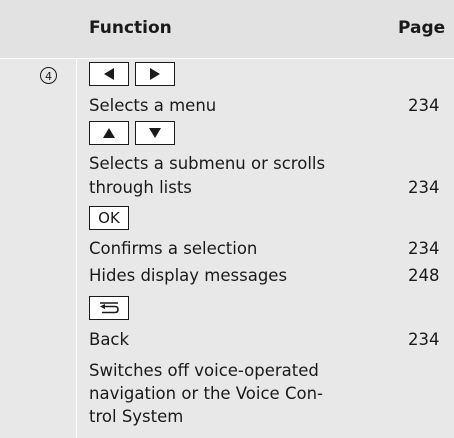 The image size is (454, 438). I want to click on row-confirms-selection: Confirms a selection, so click(173, 248).